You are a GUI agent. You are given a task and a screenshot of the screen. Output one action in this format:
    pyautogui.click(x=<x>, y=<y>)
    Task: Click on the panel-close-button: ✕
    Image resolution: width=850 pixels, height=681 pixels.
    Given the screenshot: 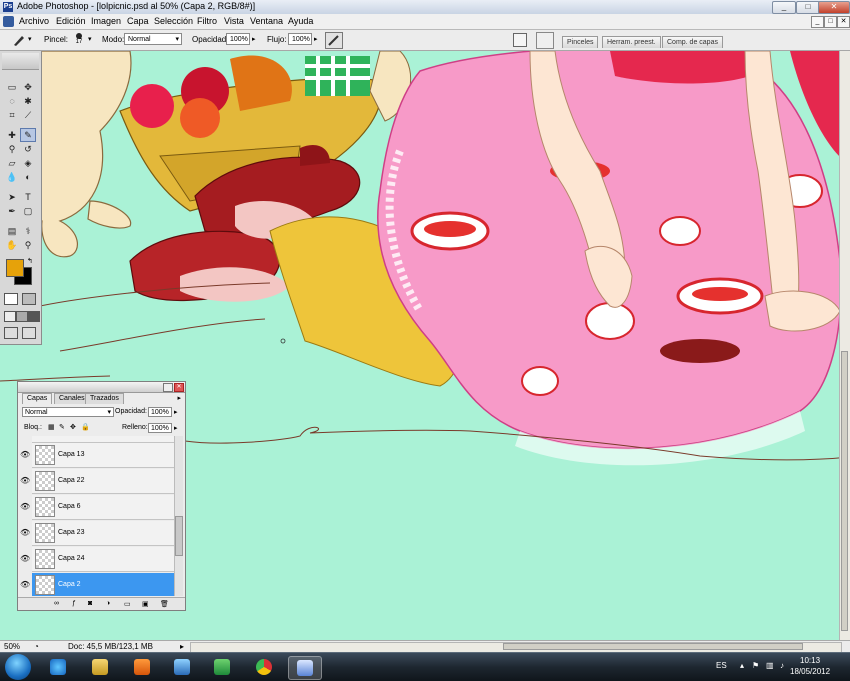 What is the action you would take?
    pyautogui.click(x=179, y=387)
    